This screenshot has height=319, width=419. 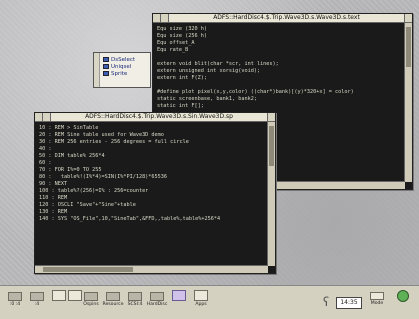 I want to click on code-line: 90 : NEXT, so click(x=53, y=184).